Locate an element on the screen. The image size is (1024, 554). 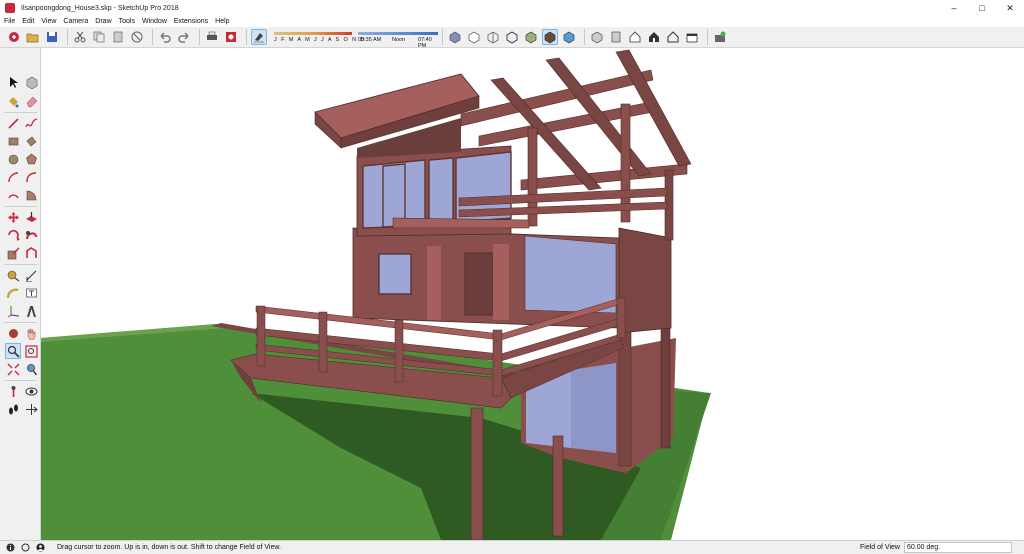
time-slider: 05:35 AM Noon 07:40 PM is located at coordinates (398, 38).